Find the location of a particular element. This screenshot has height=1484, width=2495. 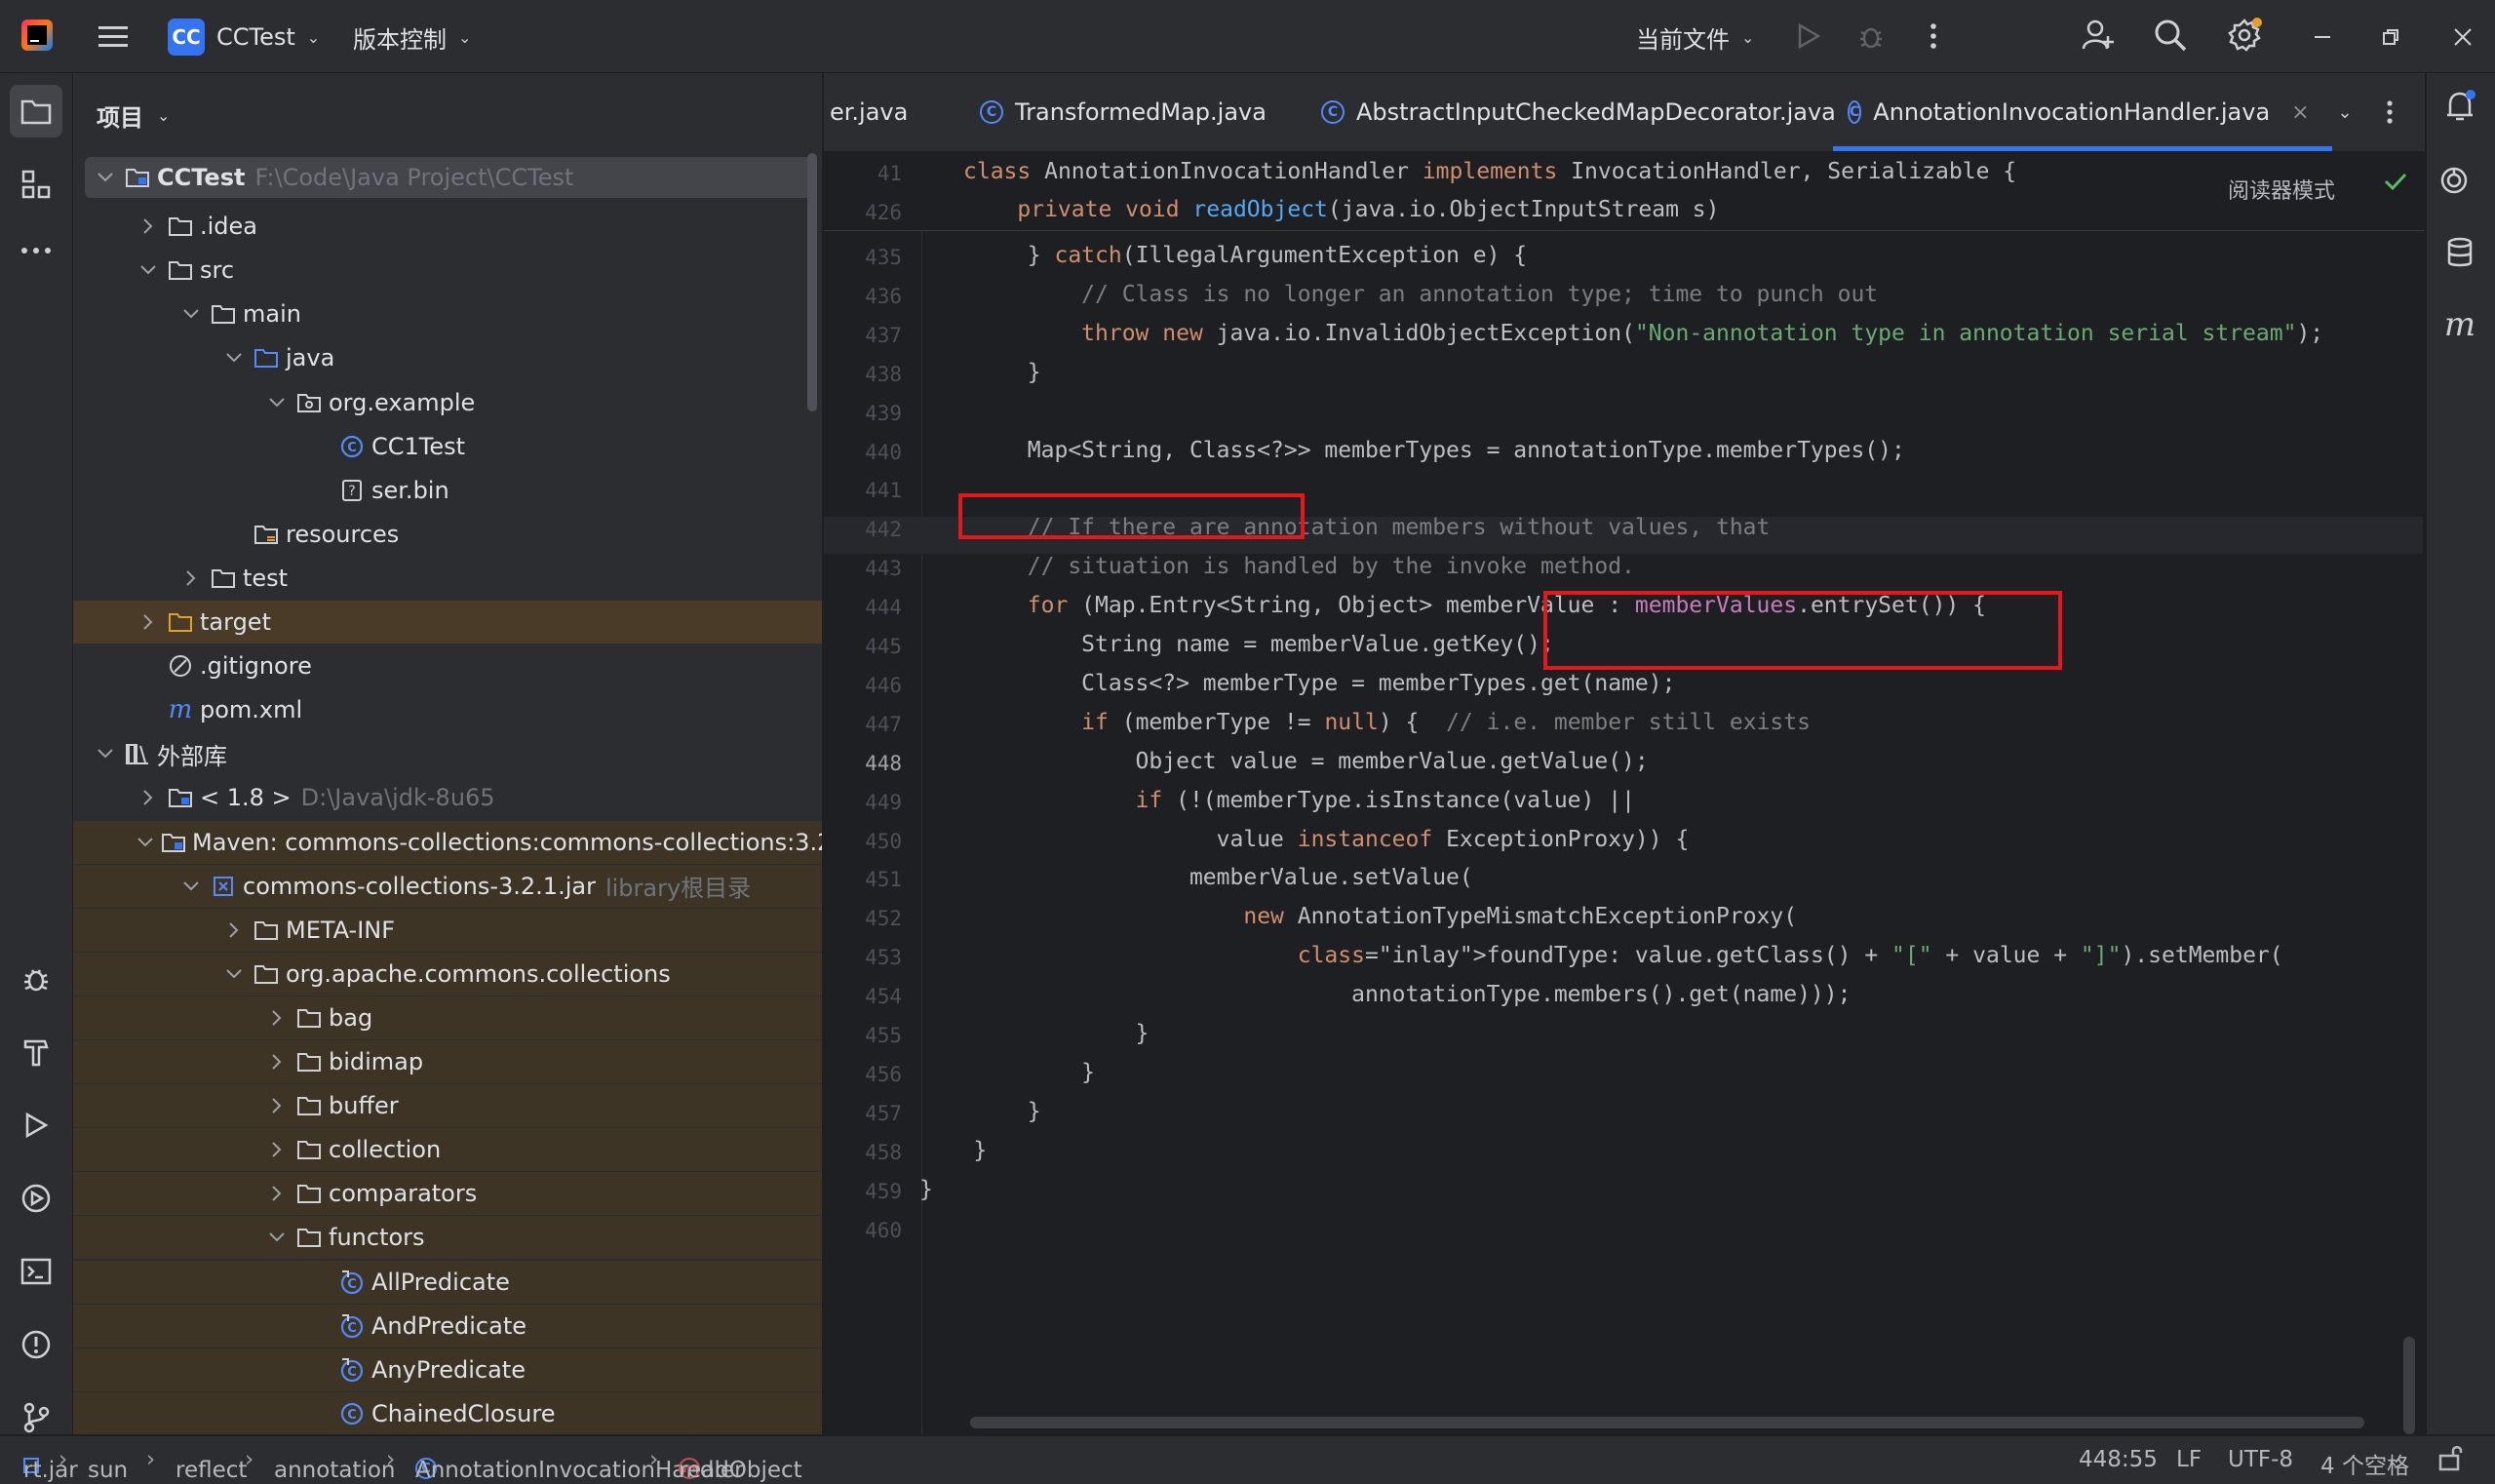

tree-item-class-anypredicate: C AnyPredicate is located at coordinates (447, 1369).